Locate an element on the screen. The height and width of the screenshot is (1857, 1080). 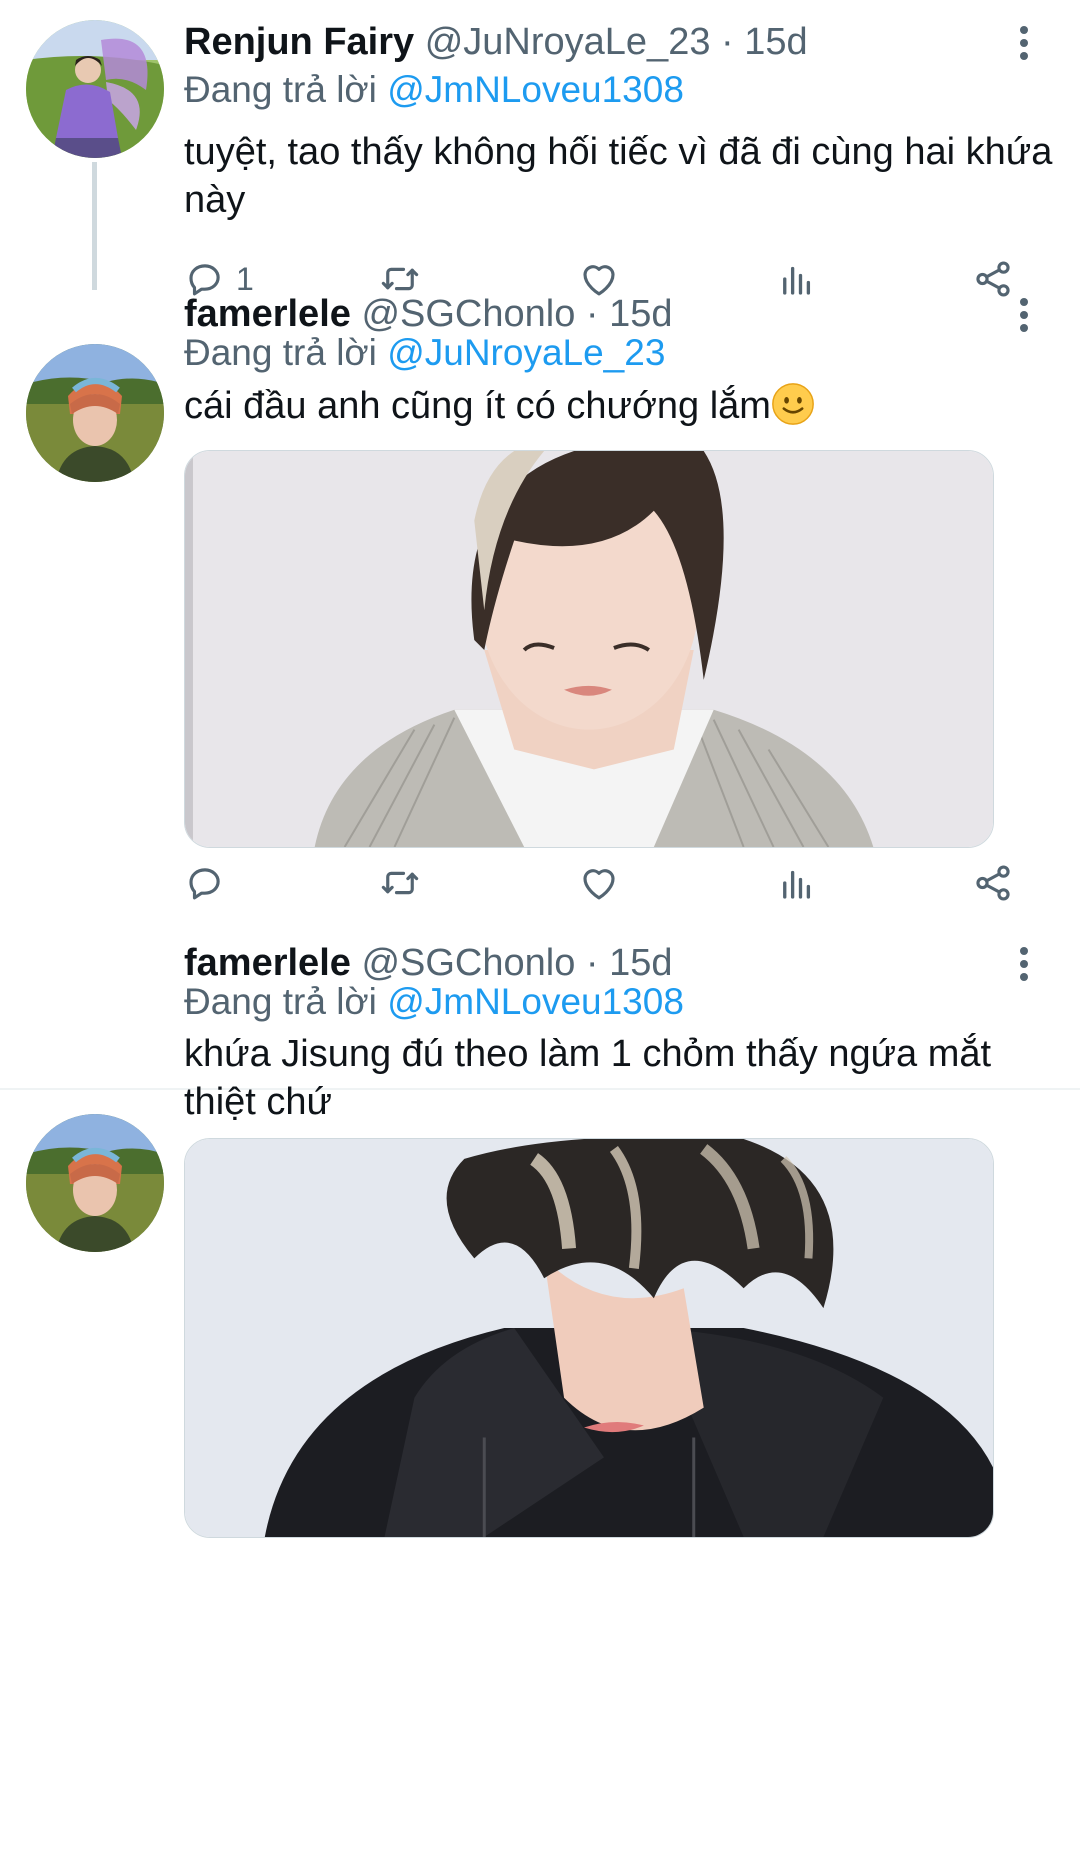
slightly-smiling-face-icon is located at coordinates (793, 404).